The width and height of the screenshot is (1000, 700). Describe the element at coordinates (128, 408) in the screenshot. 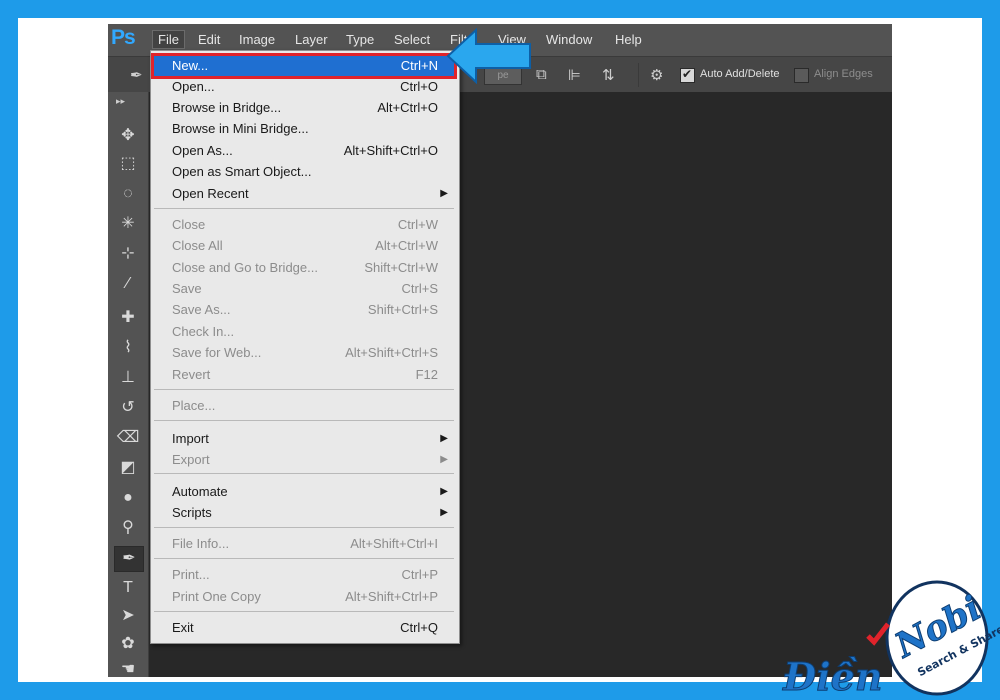

I see `history-brush-tool-icon: ↺` at that location.